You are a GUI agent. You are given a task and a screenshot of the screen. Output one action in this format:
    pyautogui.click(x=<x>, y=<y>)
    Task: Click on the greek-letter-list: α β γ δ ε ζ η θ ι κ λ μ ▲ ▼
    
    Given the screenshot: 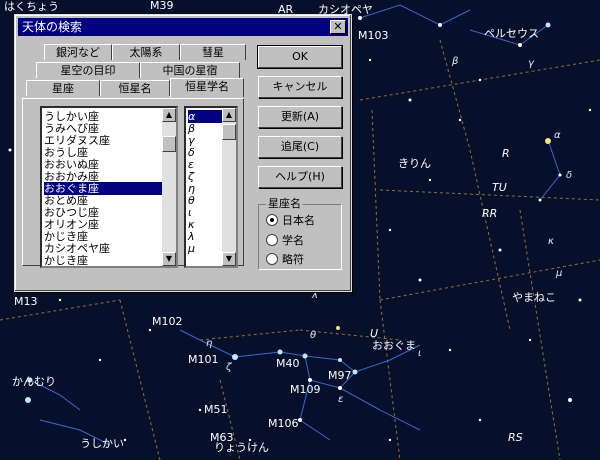 What is the action you would take?
    pyautogui.click(x=211, y=187)
    